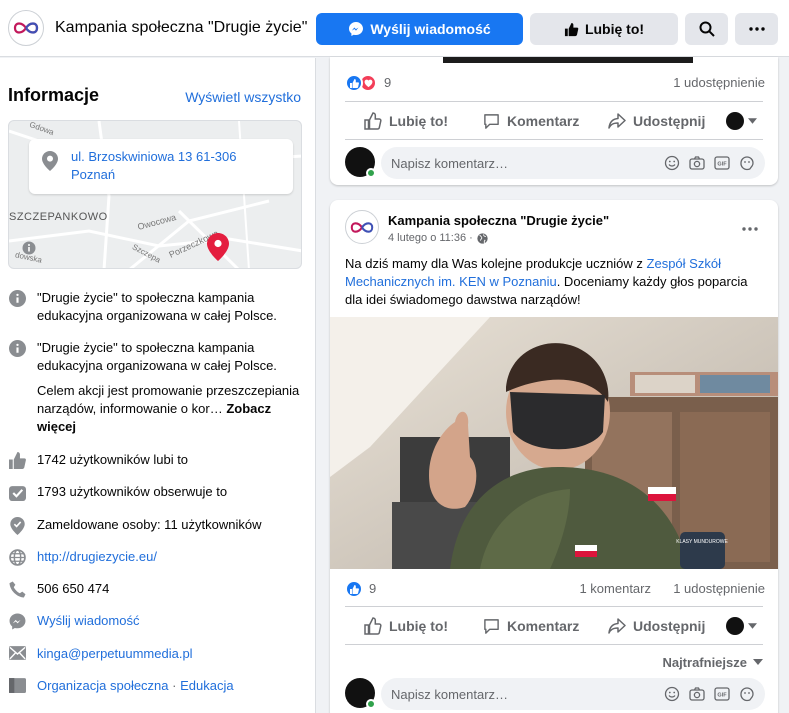  I want to click on post2-audience-selector, so click(741, 626).